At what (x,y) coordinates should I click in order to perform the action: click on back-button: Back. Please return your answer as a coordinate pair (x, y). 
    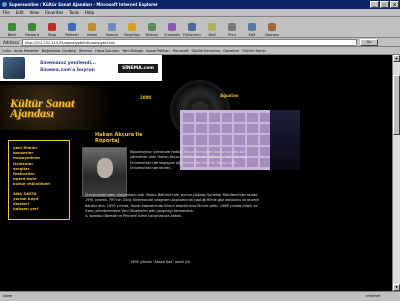
    Looking at the image, I should click on (12, 27).